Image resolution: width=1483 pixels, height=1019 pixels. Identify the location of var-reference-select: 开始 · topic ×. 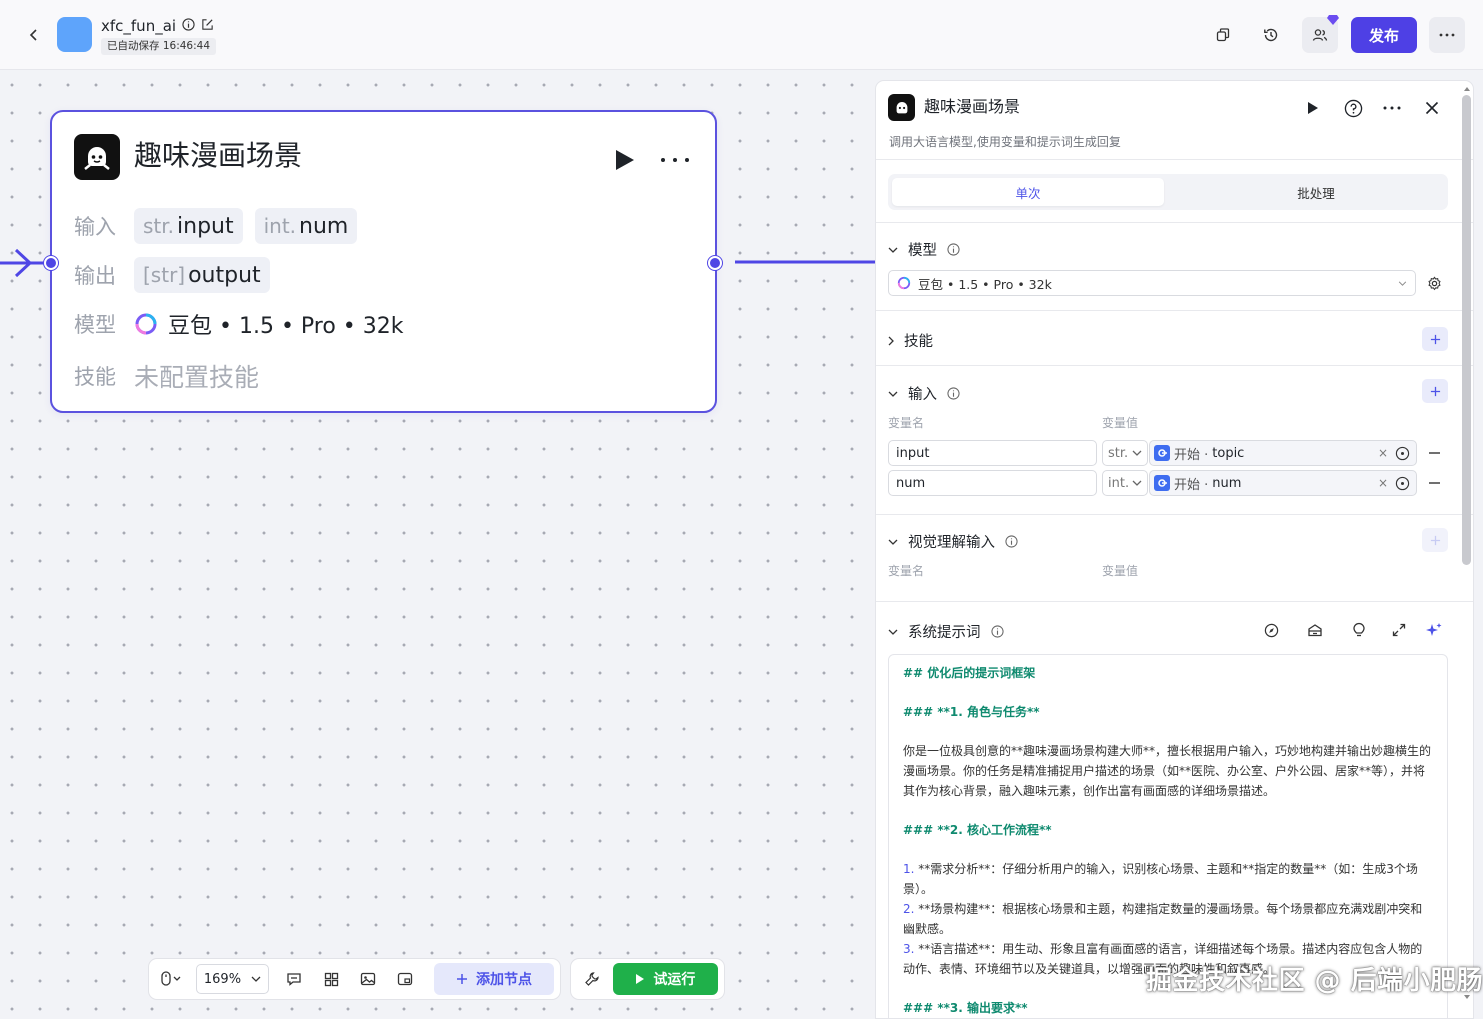
(1283, 453).